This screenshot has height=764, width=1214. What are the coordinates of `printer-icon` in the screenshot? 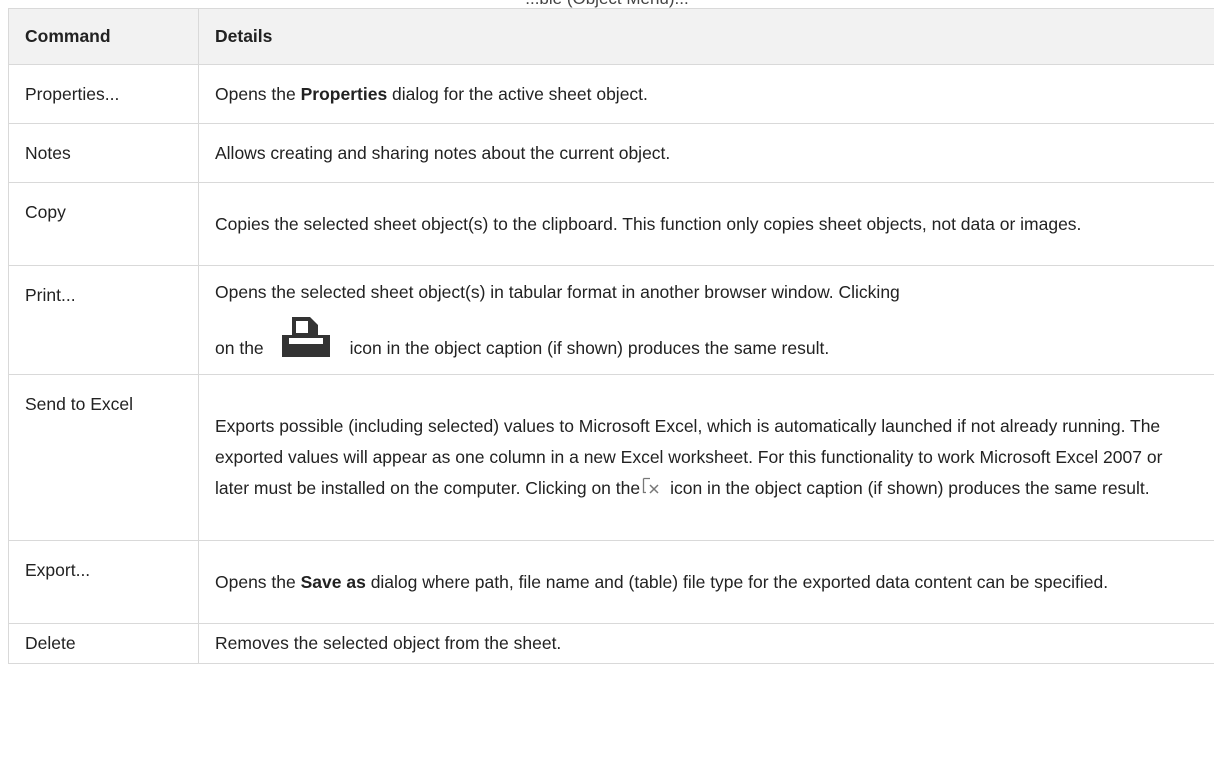 It's located at (306, 338).